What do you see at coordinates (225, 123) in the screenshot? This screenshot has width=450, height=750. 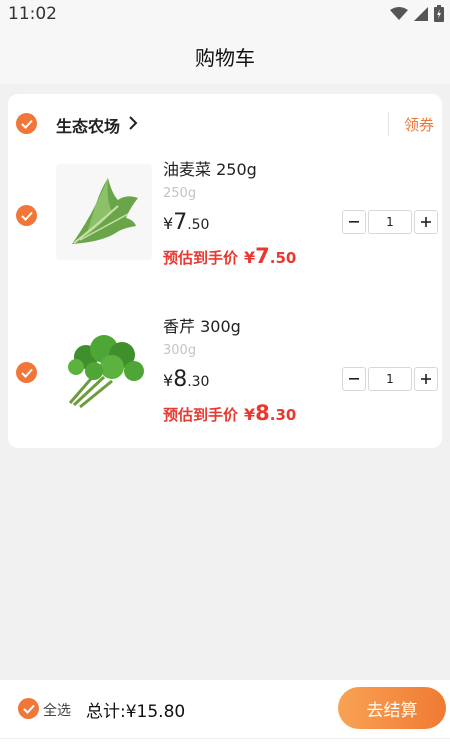 I see `shop-header: 生态农场 领券` at bounding box center [225, 123].